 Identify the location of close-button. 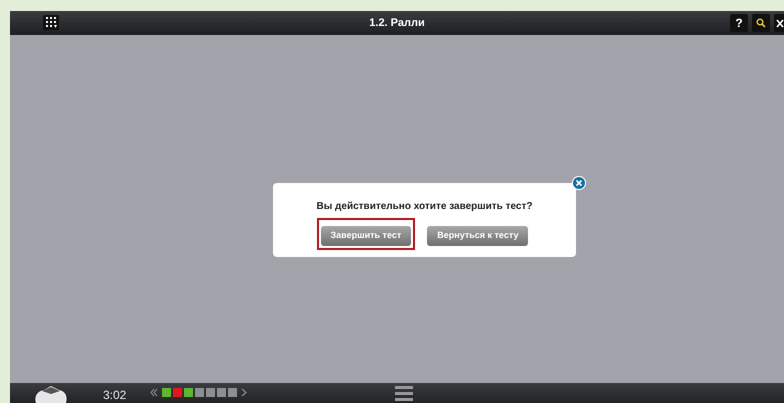
(779, 23).